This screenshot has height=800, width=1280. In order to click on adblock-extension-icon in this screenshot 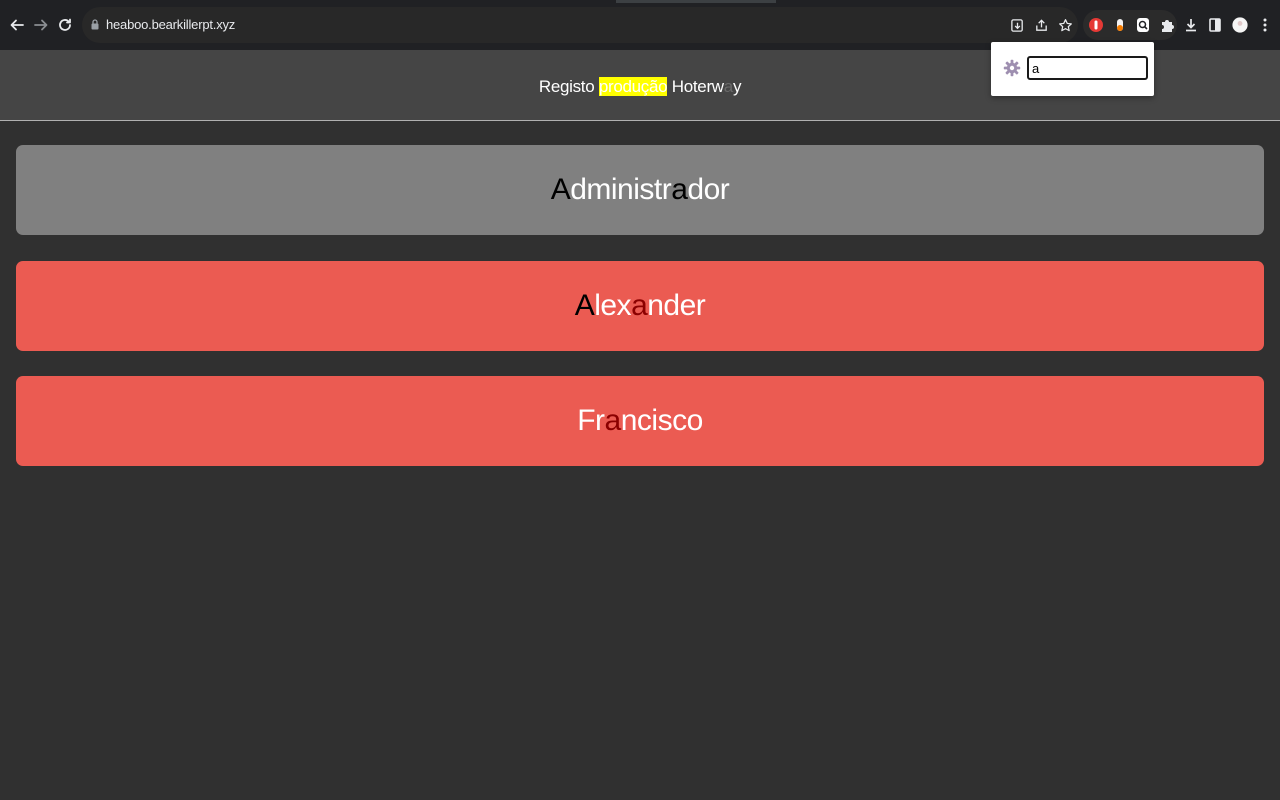, I will do `click(1096, 25)`.